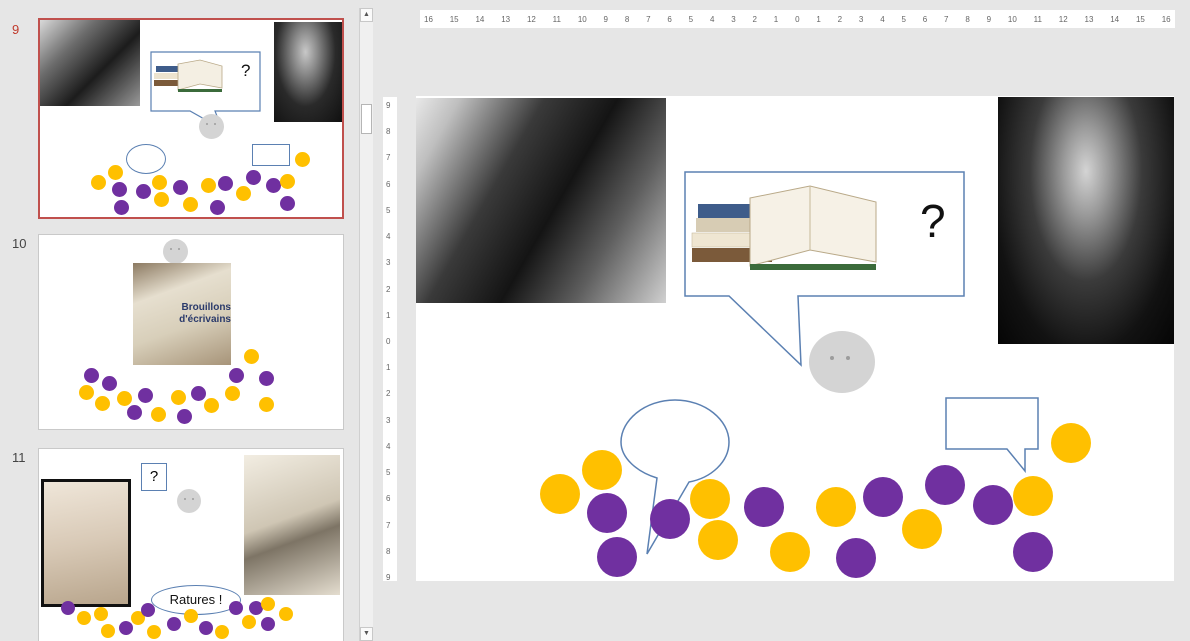  Describe the element at coordinates (366, 324) in the screenshot. I see `thumbnail-scrollbar: ▲ ▼` at that location.